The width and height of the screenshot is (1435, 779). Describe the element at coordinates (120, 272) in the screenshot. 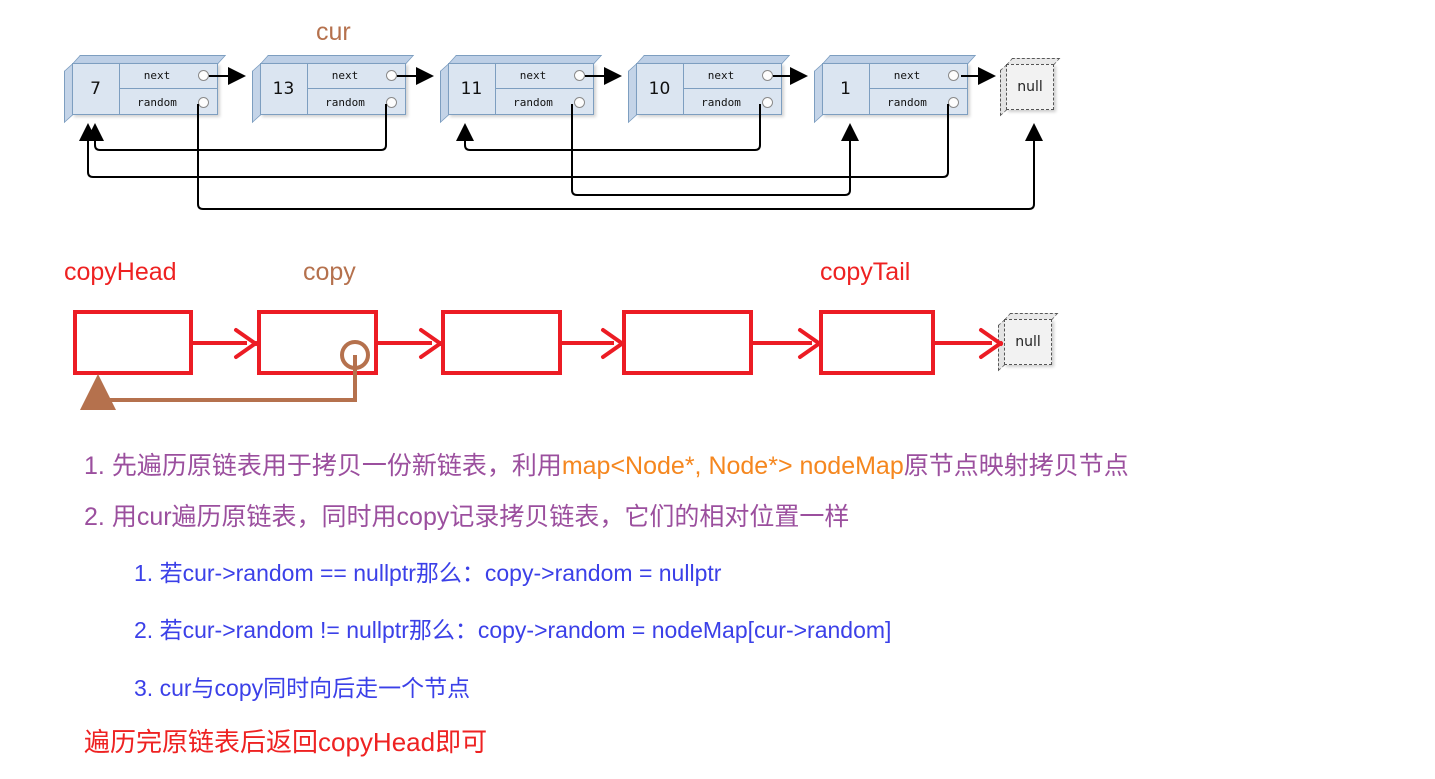

I see `copy-head-label: copyHead` at that location.